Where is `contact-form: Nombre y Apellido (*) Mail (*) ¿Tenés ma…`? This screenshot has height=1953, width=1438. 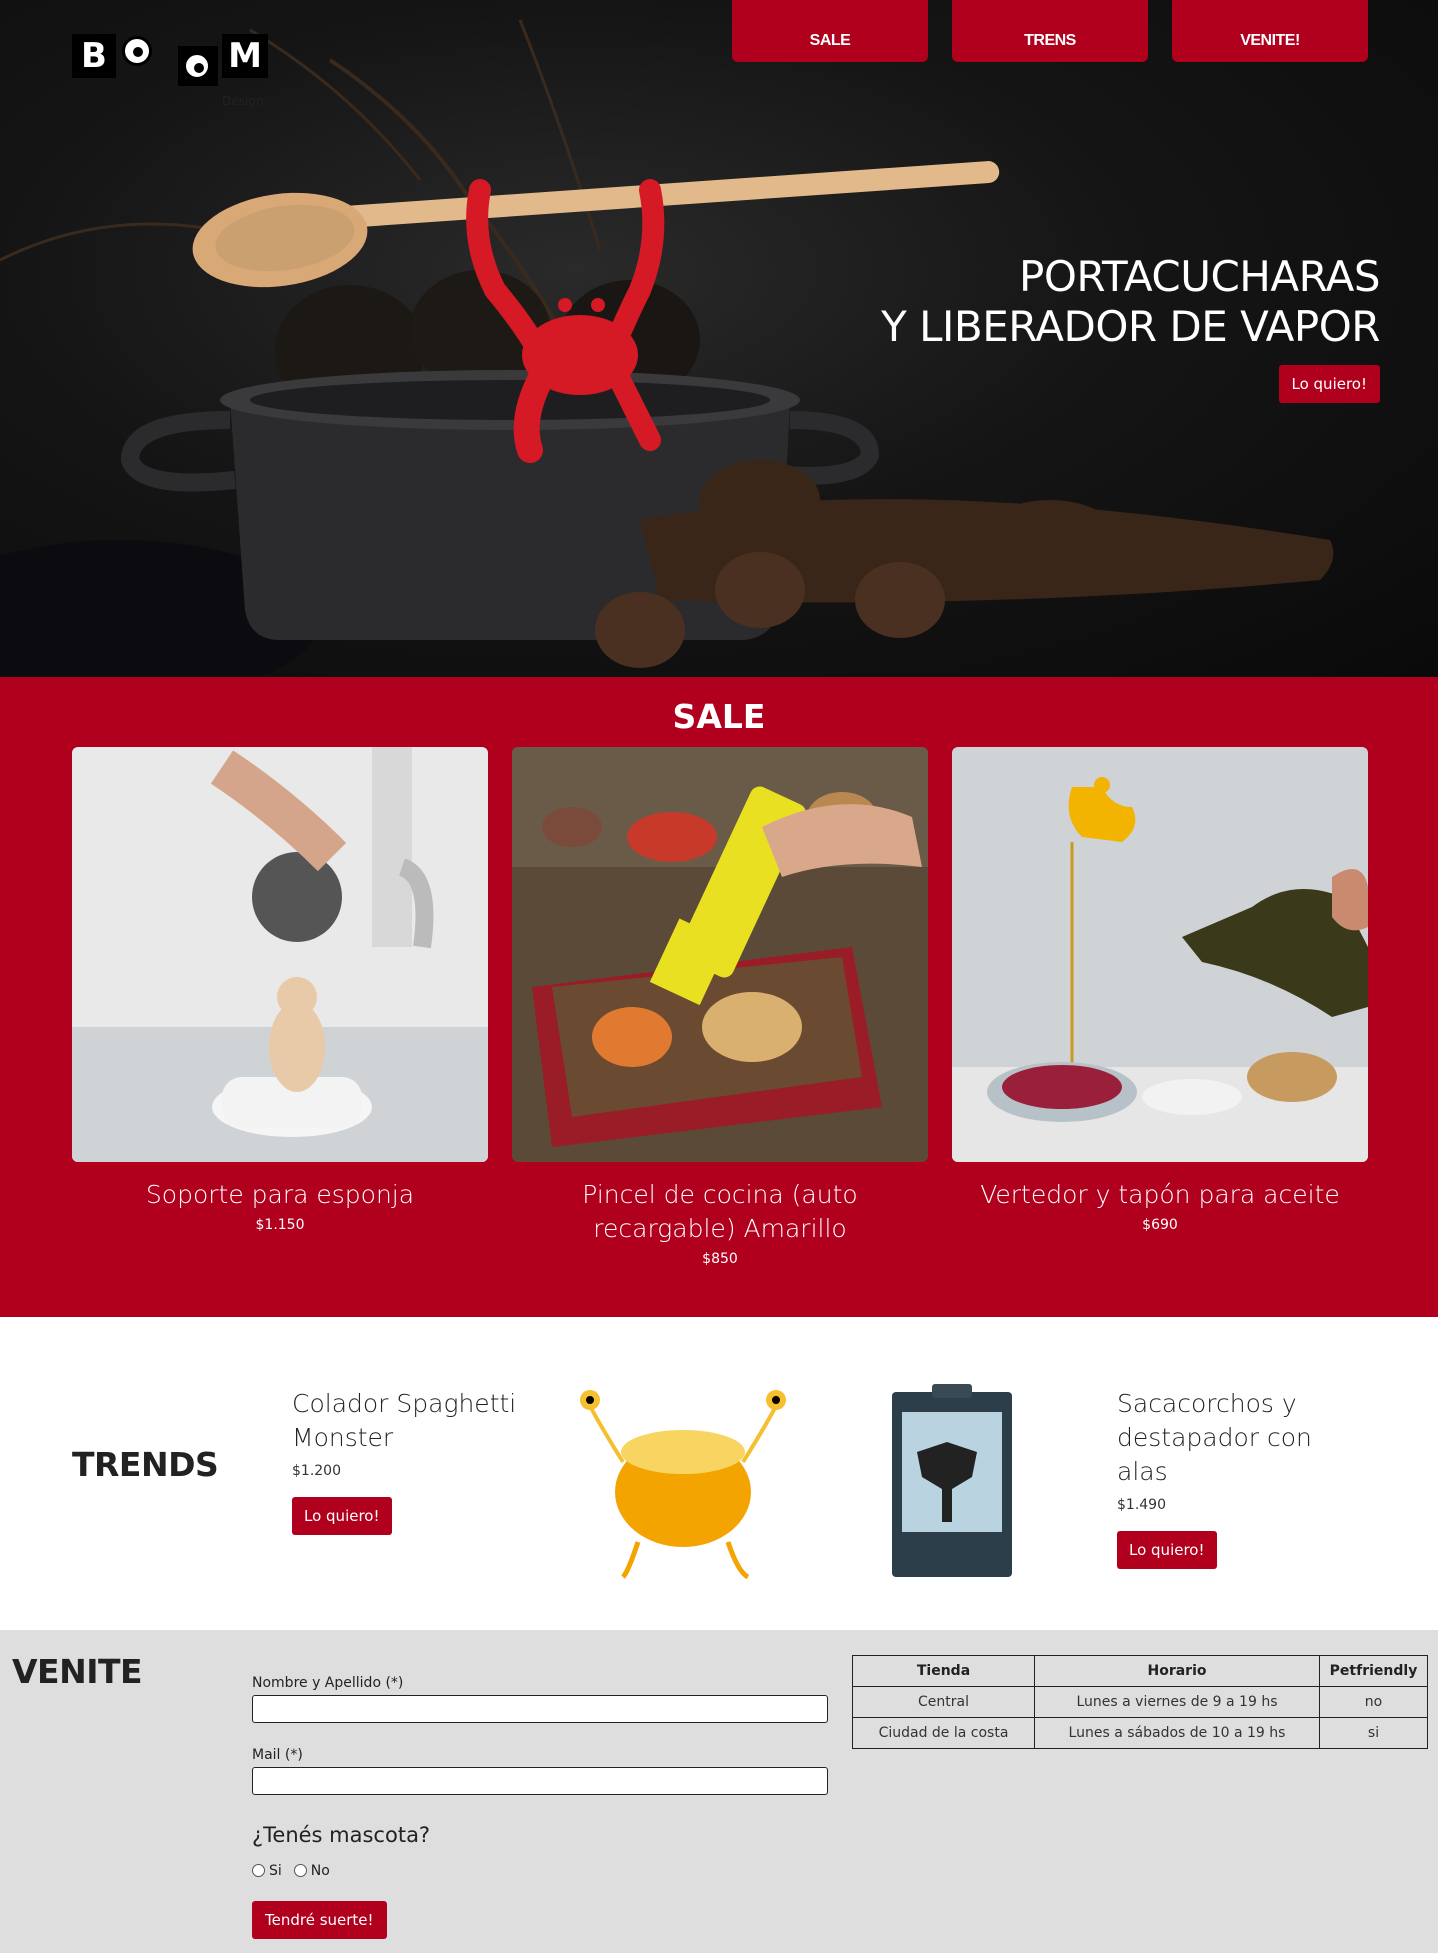
contact-form: Nombre y Apellido (*) Mail (*) ¿Tenés ma… is located at coordinates (540, 1807).